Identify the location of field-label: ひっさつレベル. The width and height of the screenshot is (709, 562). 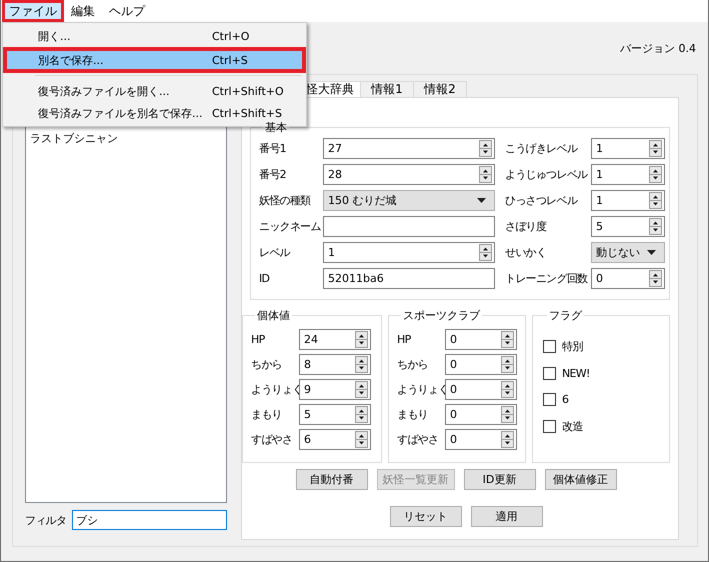
(541, 200).